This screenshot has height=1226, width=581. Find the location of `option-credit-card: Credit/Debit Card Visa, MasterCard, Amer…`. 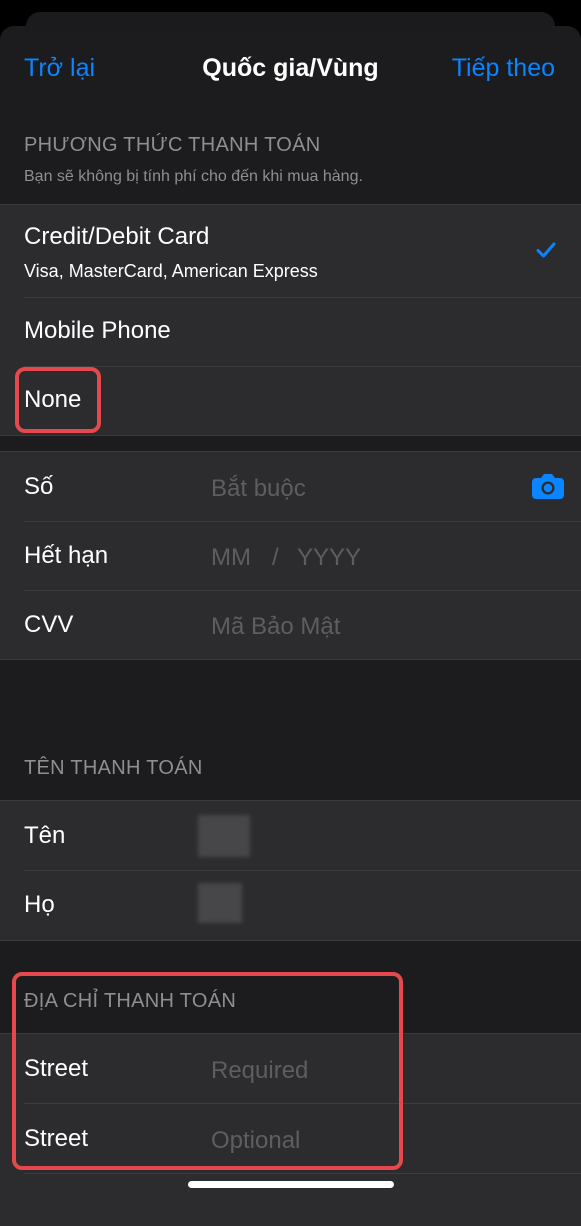

option-credit-card: Credit/Debit Card Visa, MasterCard, Amer… is located at coordinates (290, 251).